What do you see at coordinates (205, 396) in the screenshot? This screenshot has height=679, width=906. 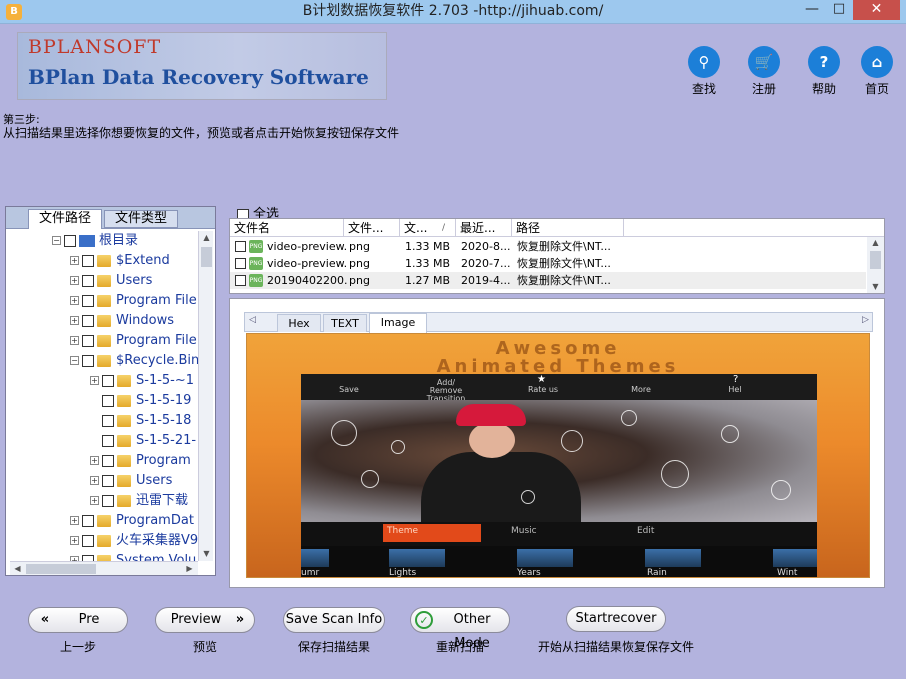 I see `tree-vertical-scrollbar: ▲ ▼` at bounding box center [205, 396].